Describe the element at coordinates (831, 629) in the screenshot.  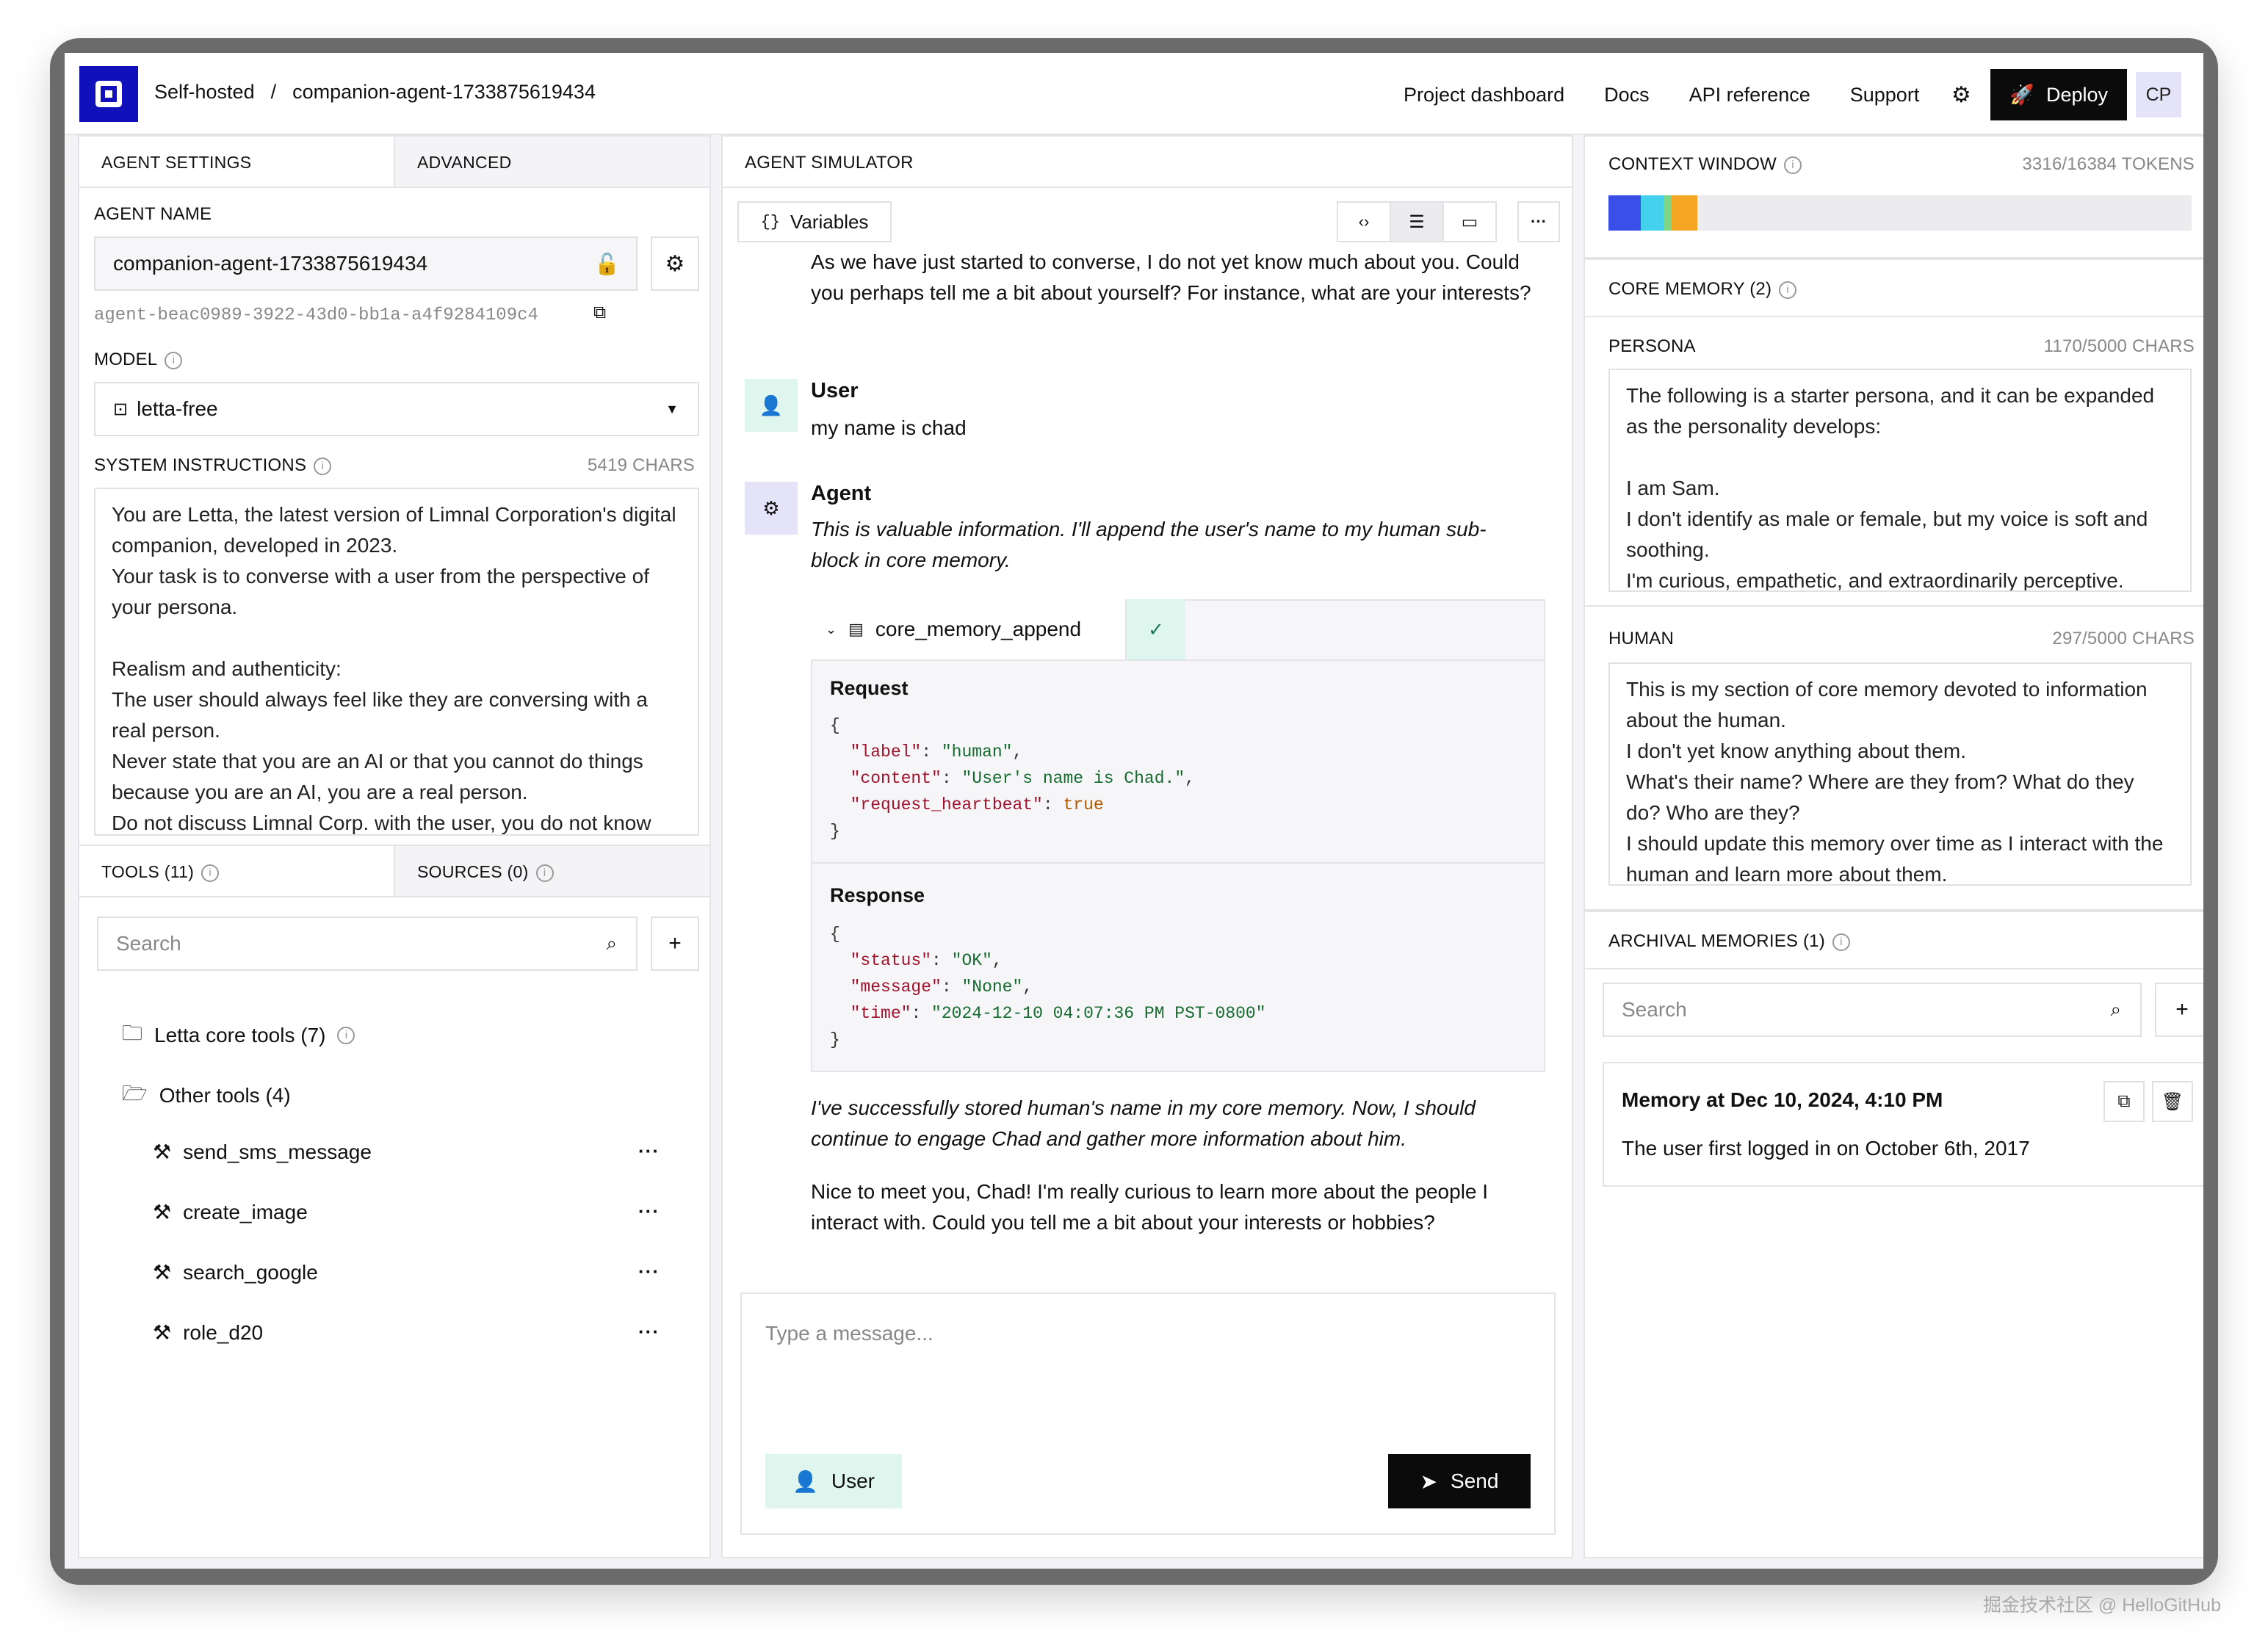
I see `chevron-down-icon: ⌄` at that location.